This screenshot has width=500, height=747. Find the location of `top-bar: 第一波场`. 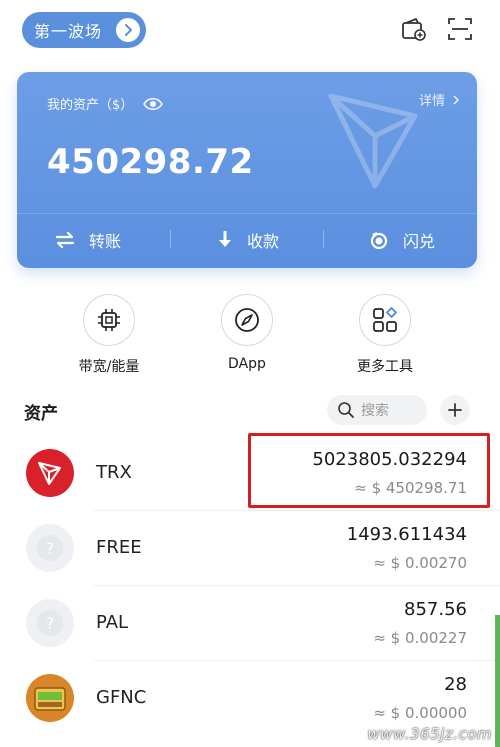

top-bar: 第一波场 is located at coordinates (250, 31).